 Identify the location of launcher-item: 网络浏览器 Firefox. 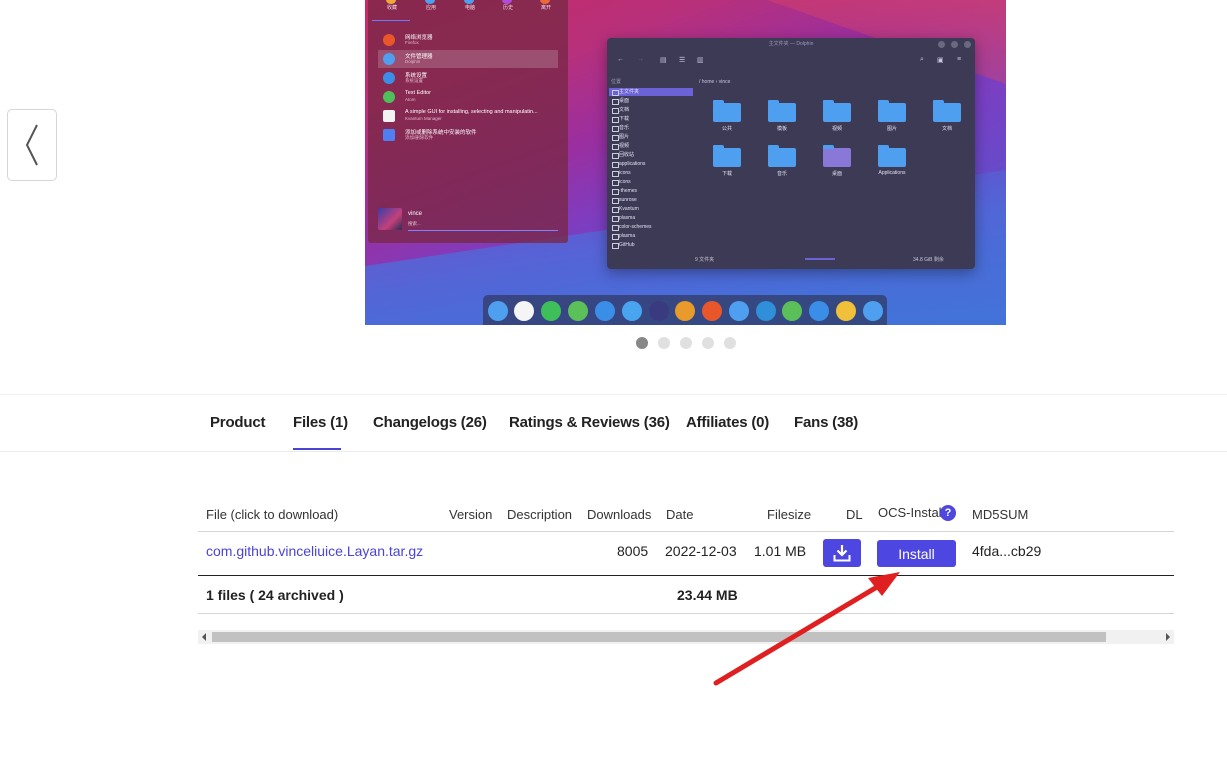
(468, 40).